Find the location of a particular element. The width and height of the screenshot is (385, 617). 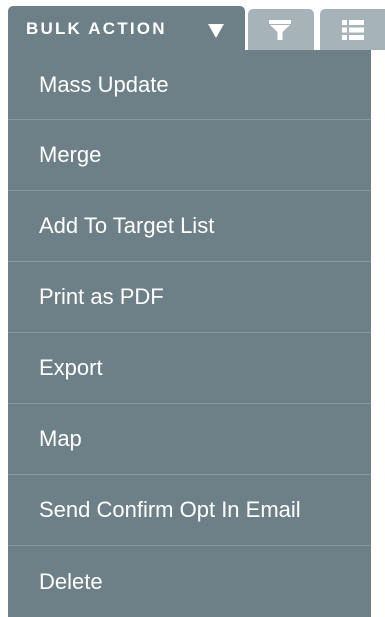

menu-item-export: Export is located at coordinates (189, 368).